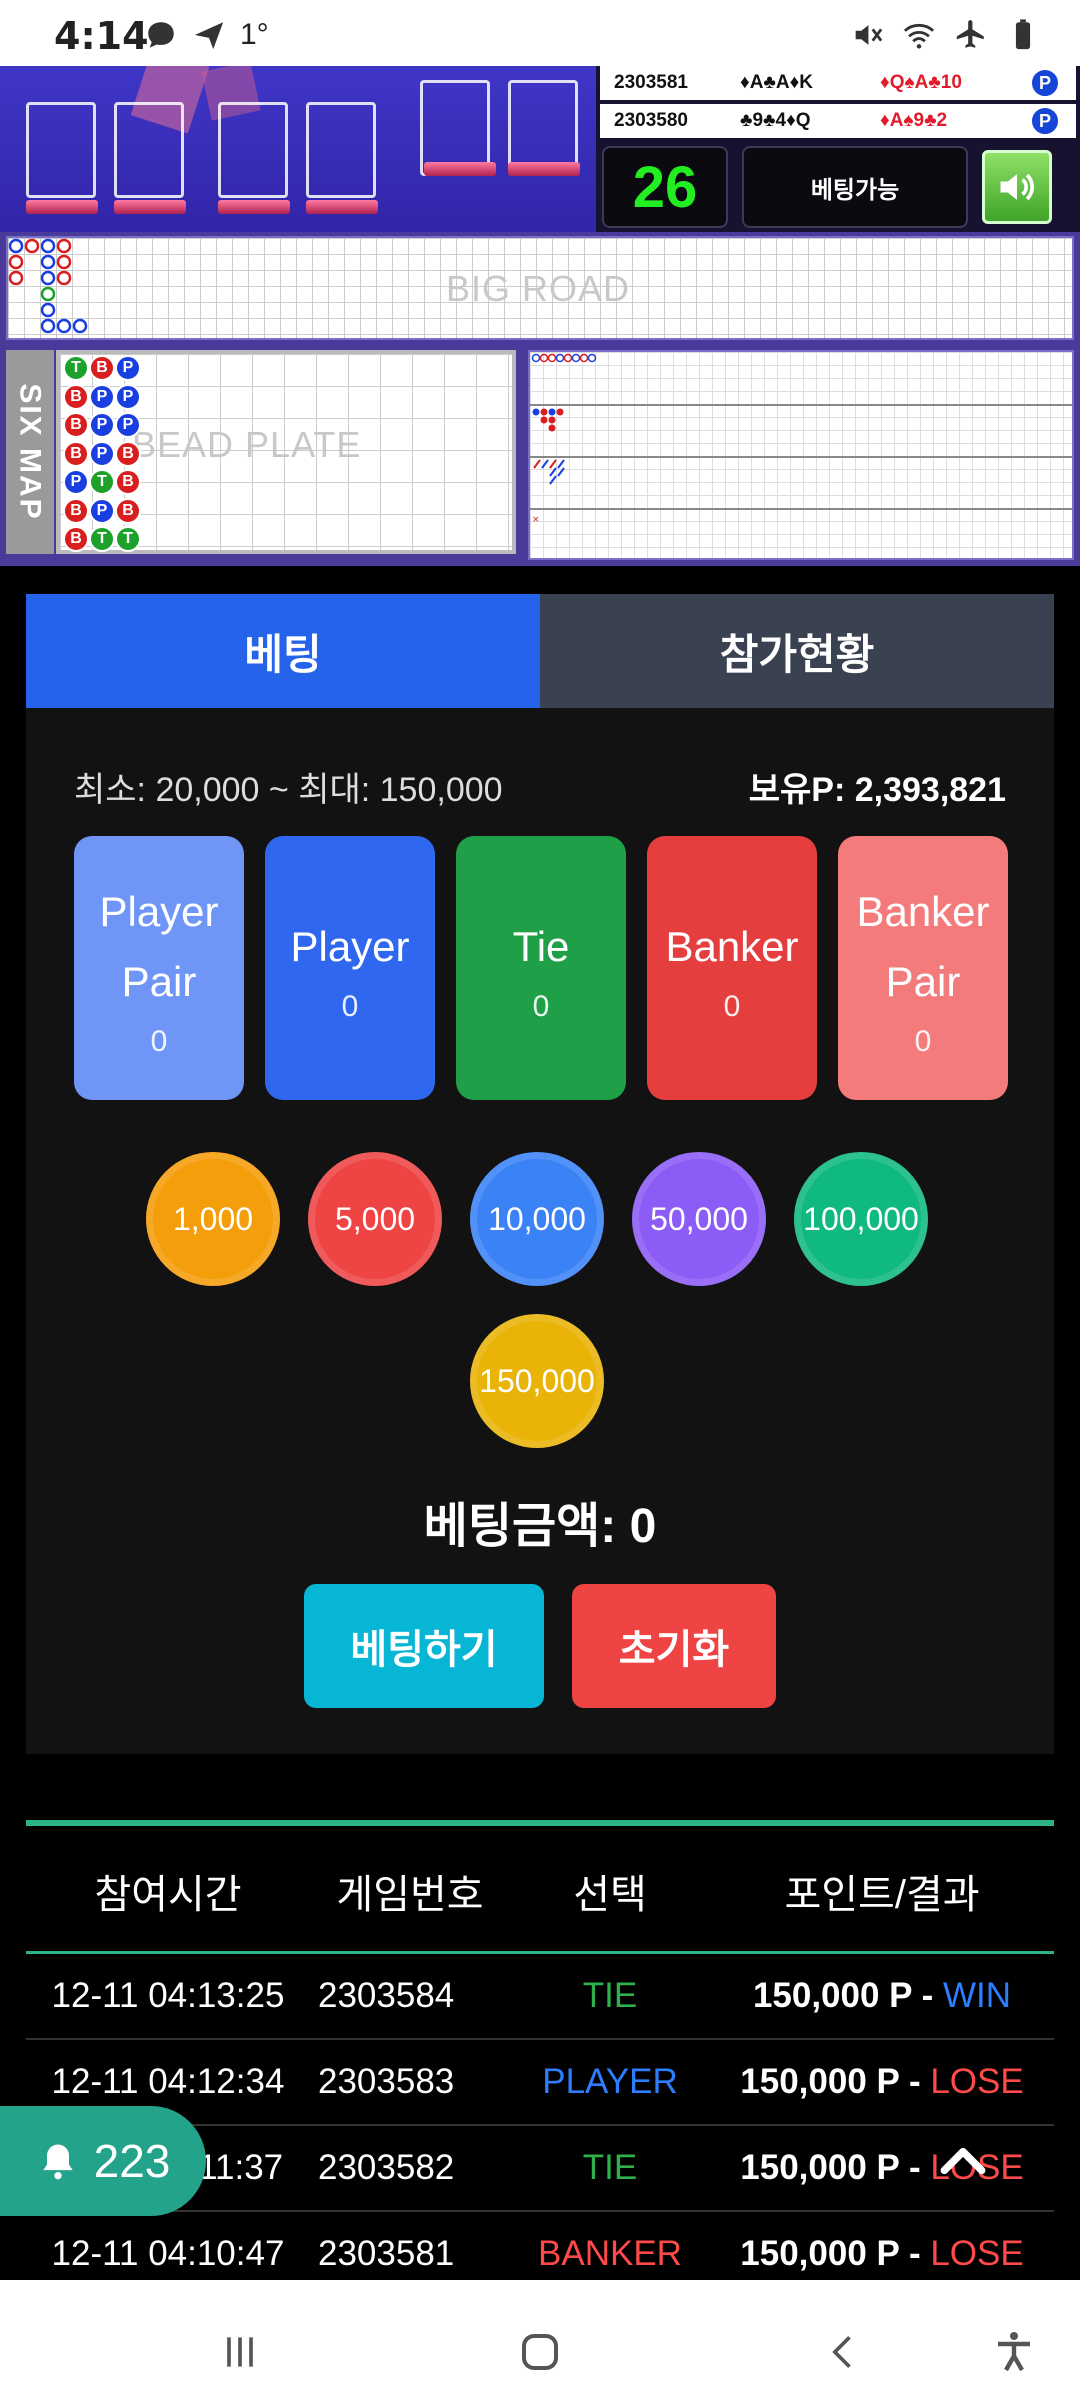 Image resolution: width=1080 pixels, height=2408 pixels. Describe the element at coordinates (564, 439) in the screenshot. I see `derived-road-marks: ×` at that location.